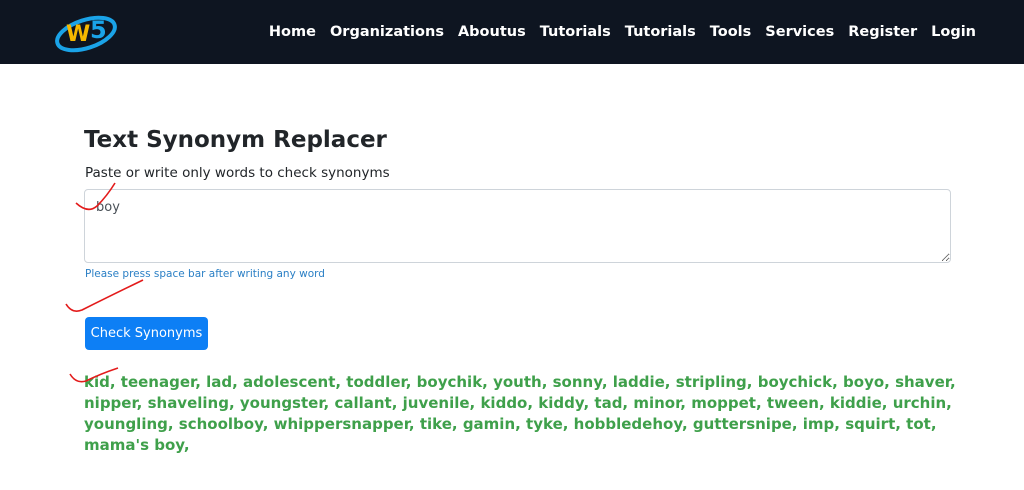  What do you see at coordinates (78, 34) in the screenshot?
I see `svg-text: W` at bounding box center [78, 34].